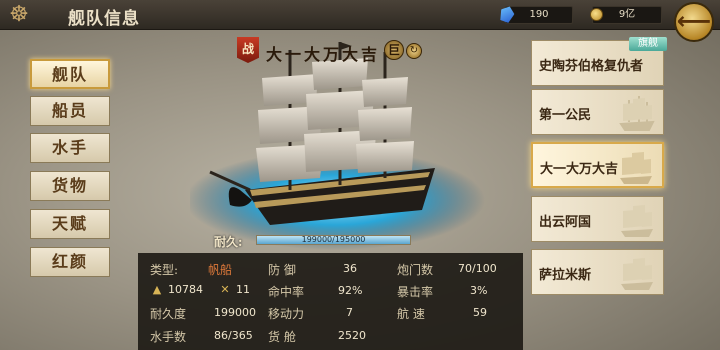 This screenshot has width=720, height=350. What do you see at coordinates (694, 22) in the screenshot?
I see `back-button: ⟵` at bounding box center [694, 22].